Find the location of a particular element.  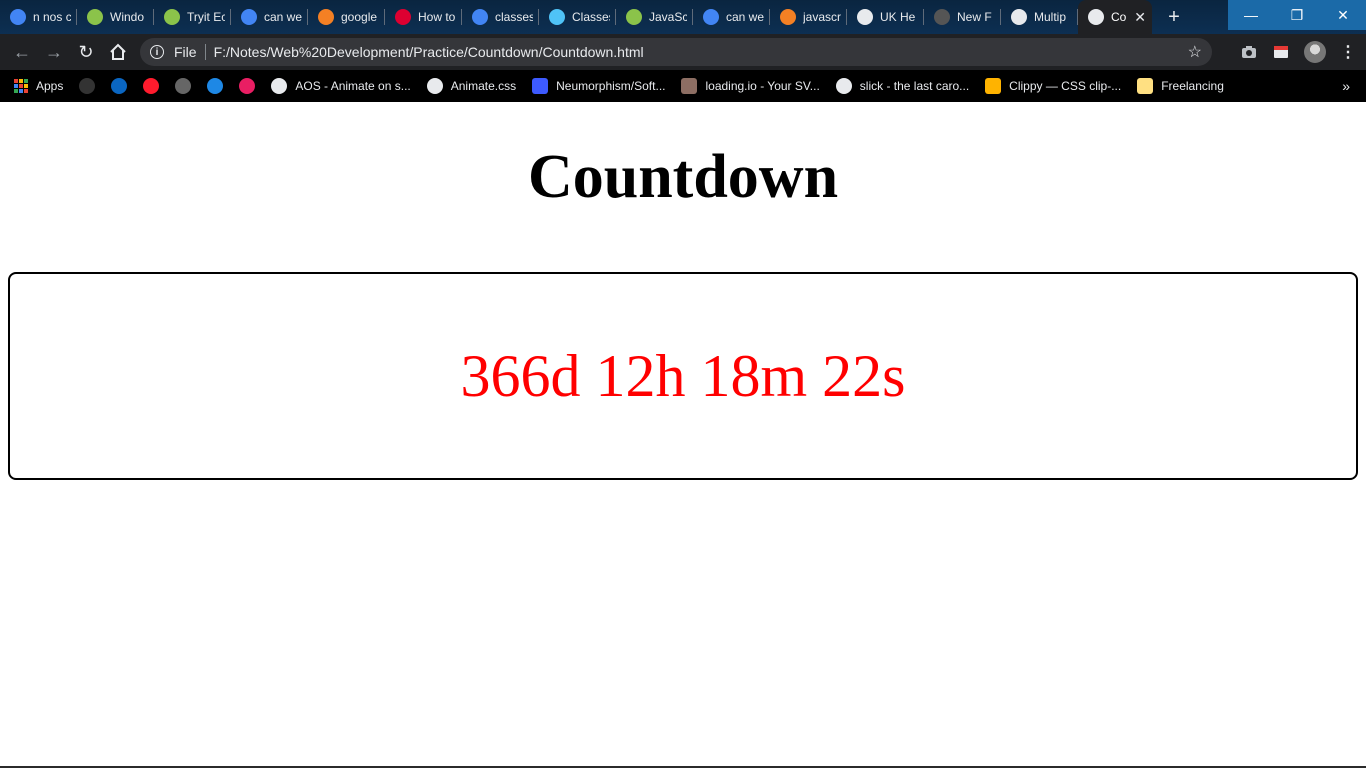

linkedin-icon is located at coordinates (119, 86).